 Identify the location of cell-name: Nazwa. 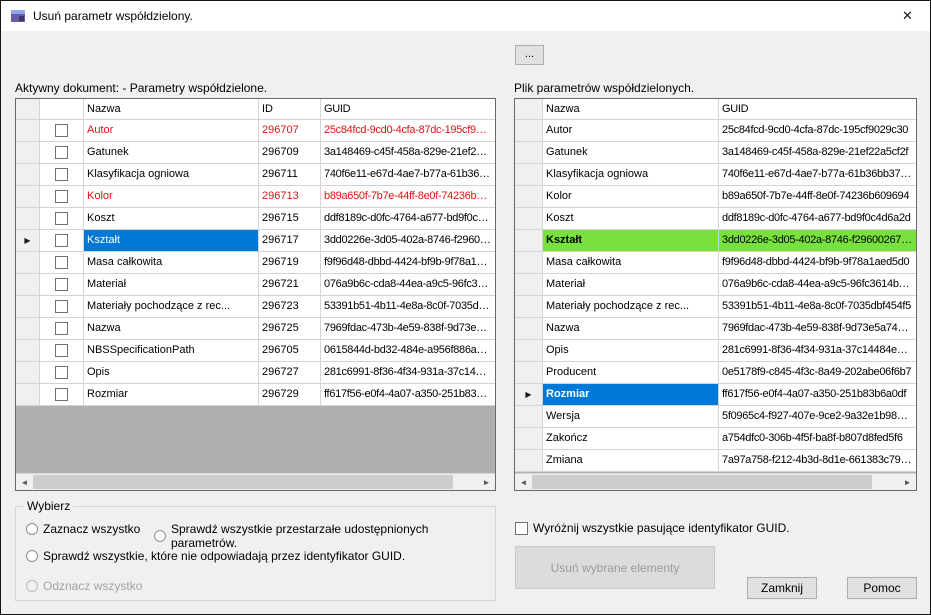
(171, 329).